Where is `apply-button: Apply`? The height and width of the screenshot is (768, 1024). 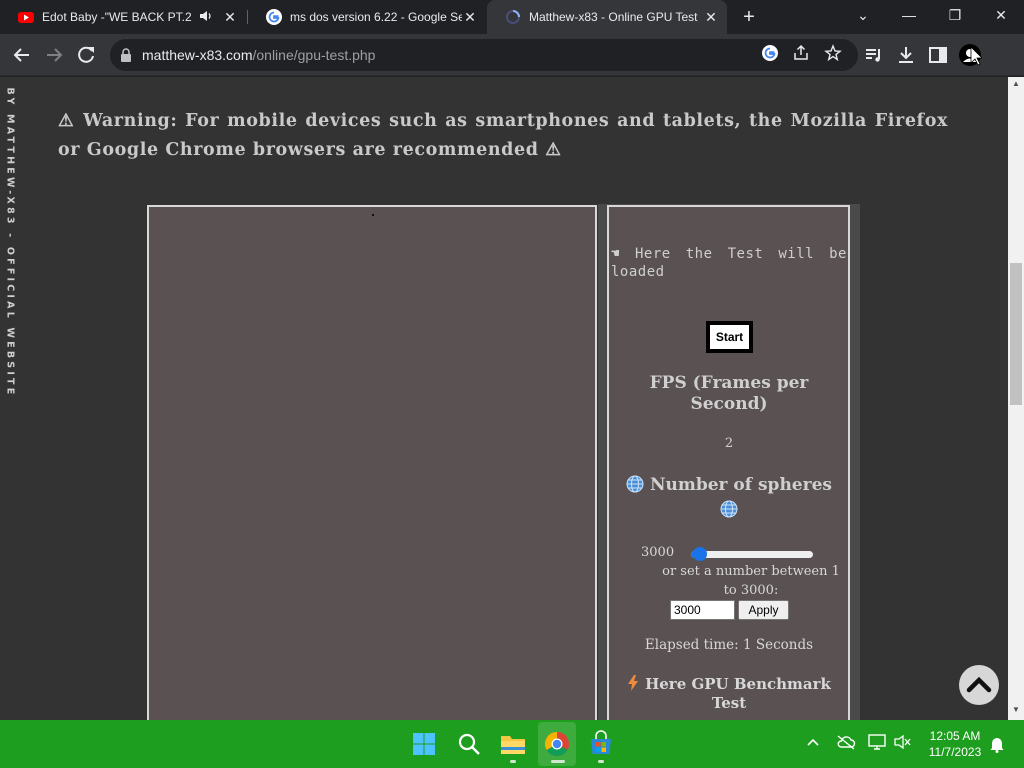
apply-button: Apply is located at coordinates (763, 610).